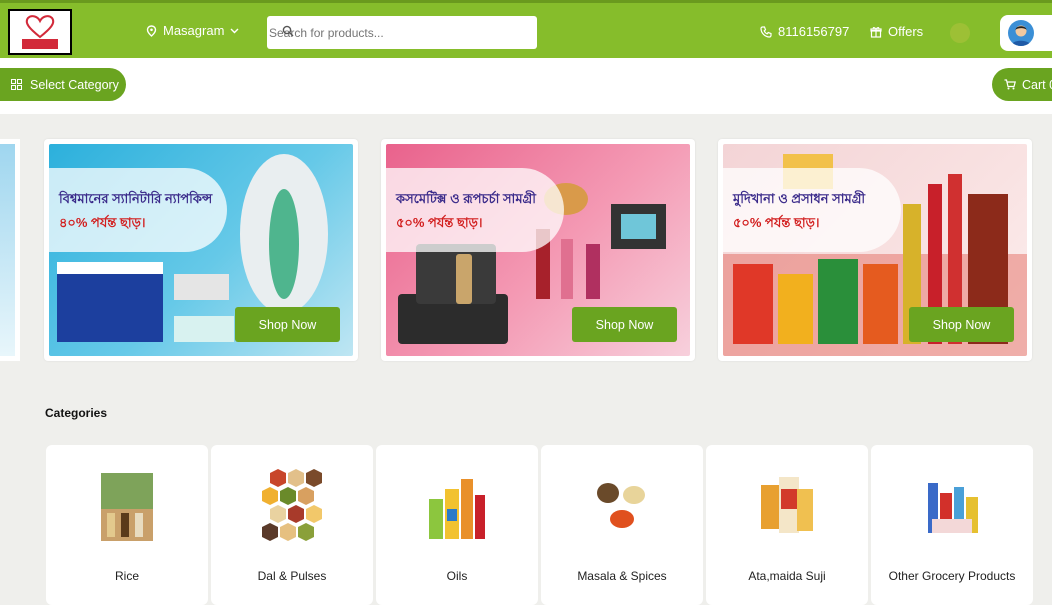 The width and height of the screenshot is (1052, 605). What do you see at coordinates (126, 576) in the screenshot?
I see `category-label: Rice` at bounding box center [126, 576].